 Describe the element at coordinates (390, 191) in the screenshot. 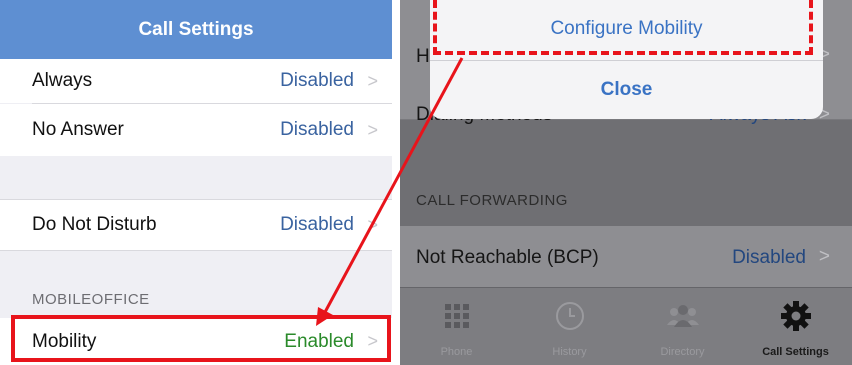

I see `annotation-arrow` at that location.